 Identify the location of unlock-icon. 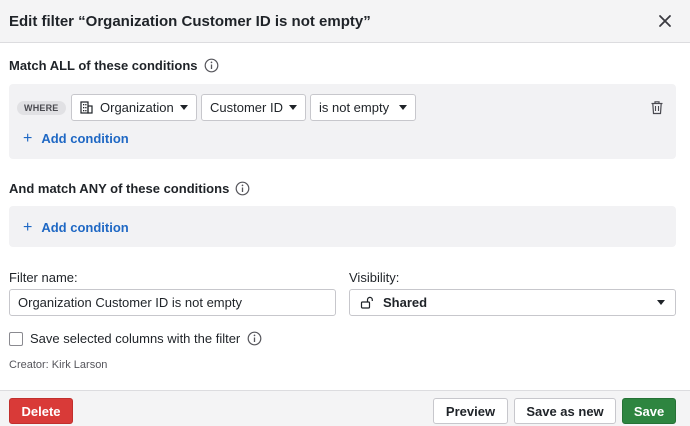
(366, 302).